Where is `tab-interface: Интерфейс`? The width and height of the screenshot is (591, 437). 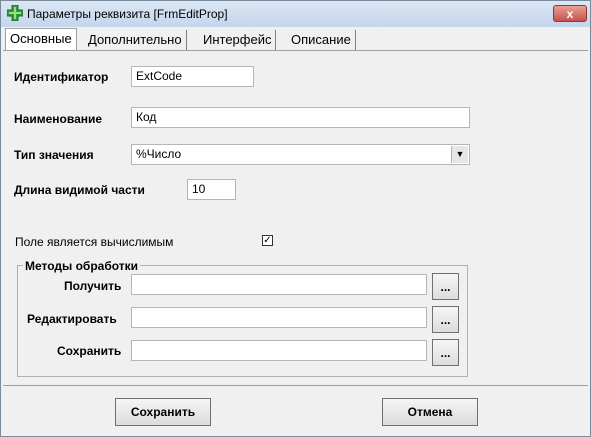 tab-interface: Интерфейс is located at coordinates (238, 40).